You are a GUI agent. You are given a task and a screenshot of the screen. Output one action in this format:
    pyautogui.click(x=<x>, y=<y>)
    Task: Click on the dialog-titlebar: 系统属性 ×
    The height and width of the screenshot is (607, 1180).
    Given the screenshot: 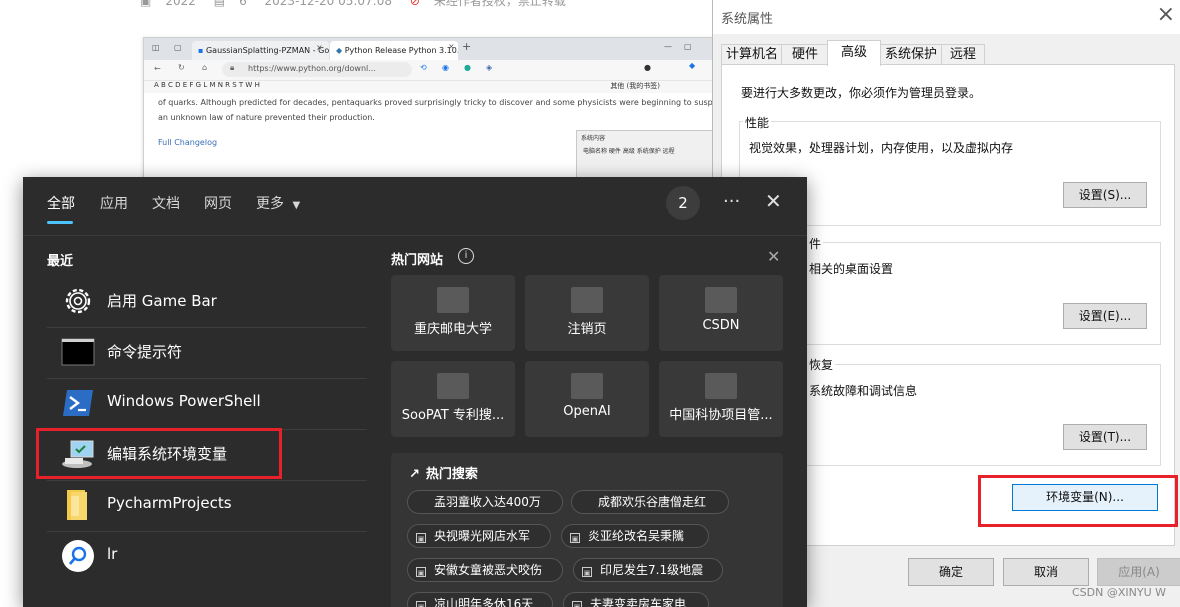 What is the action you would take?
    pyautogui.click(x=946, y=17)
    